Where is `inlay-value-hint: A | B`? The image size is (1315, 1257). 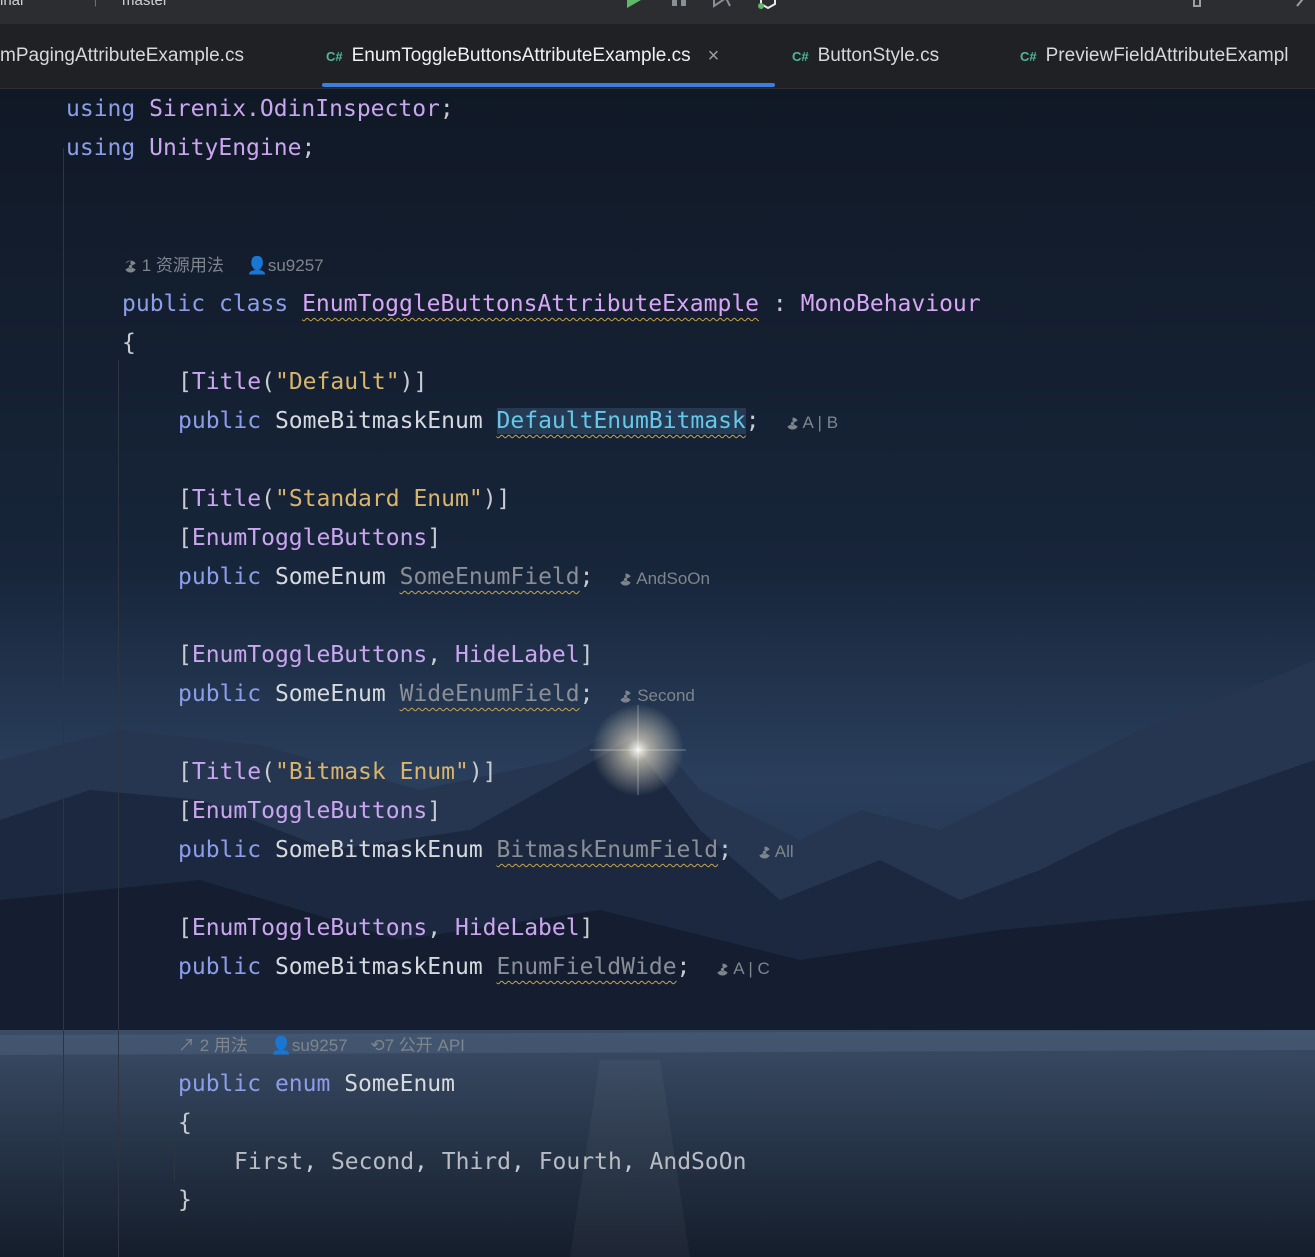 inlay-value-hint: A | B is located at coordinates (812, 422).